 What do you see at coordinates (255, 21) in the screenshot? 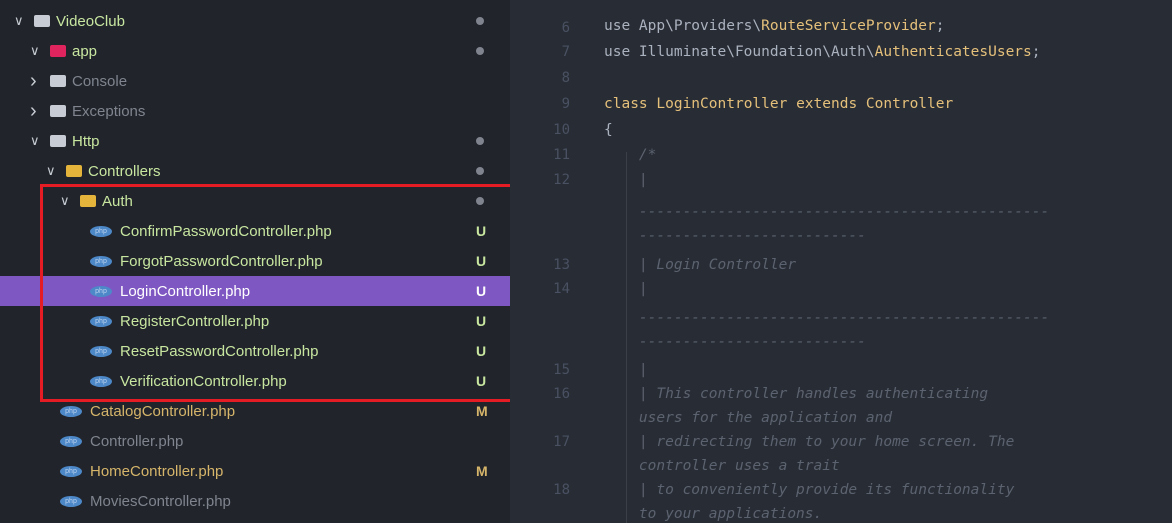
I see `folder-item: ∨ VideoClub` at bounding box center [255, 21].